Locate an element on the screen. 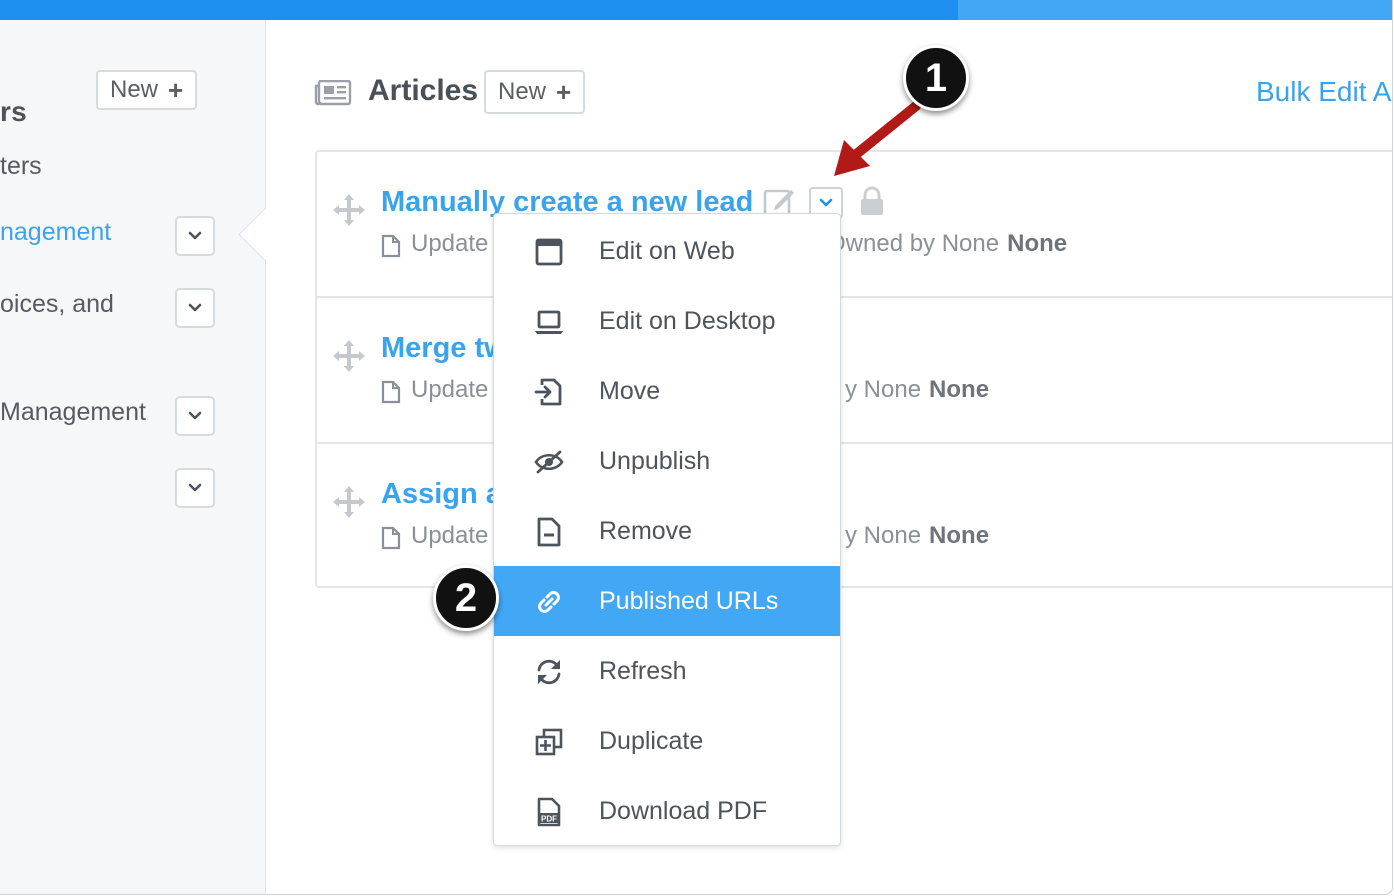  laptop-icon is located at coordinates (549, 322).